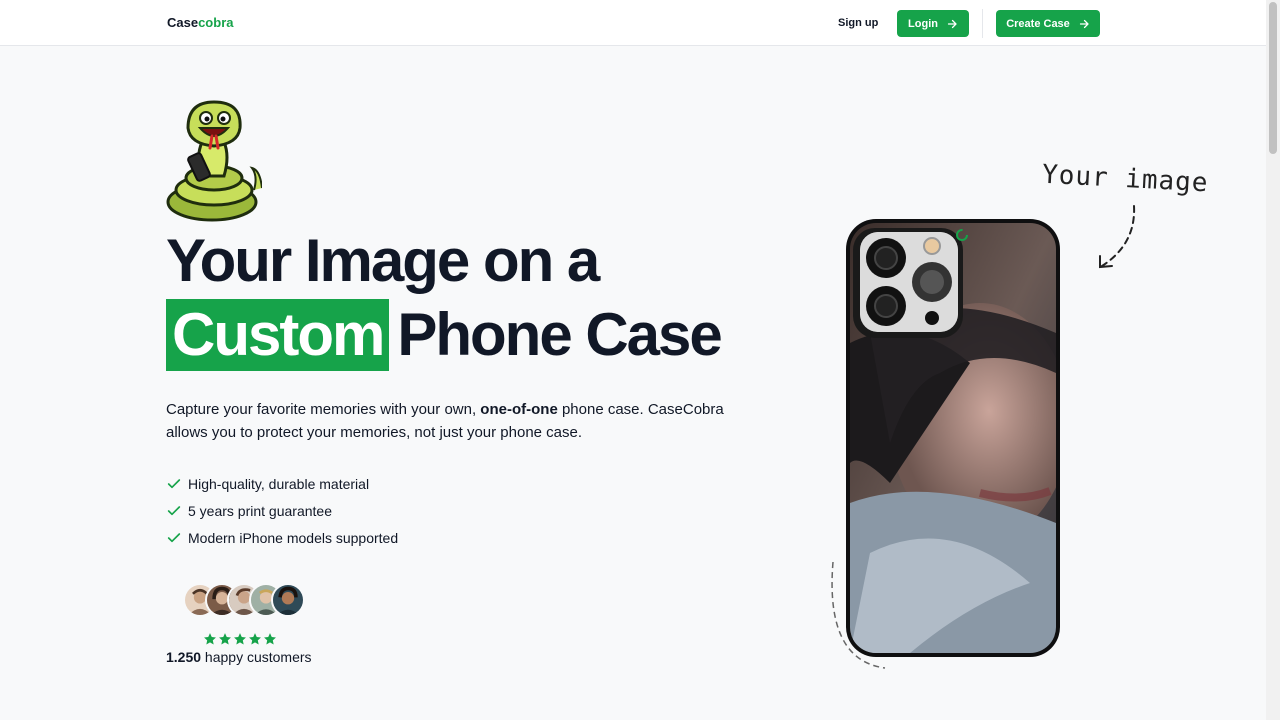 The image size is (1280, 720). I want to click on login-button: Login, so click(933, 23).